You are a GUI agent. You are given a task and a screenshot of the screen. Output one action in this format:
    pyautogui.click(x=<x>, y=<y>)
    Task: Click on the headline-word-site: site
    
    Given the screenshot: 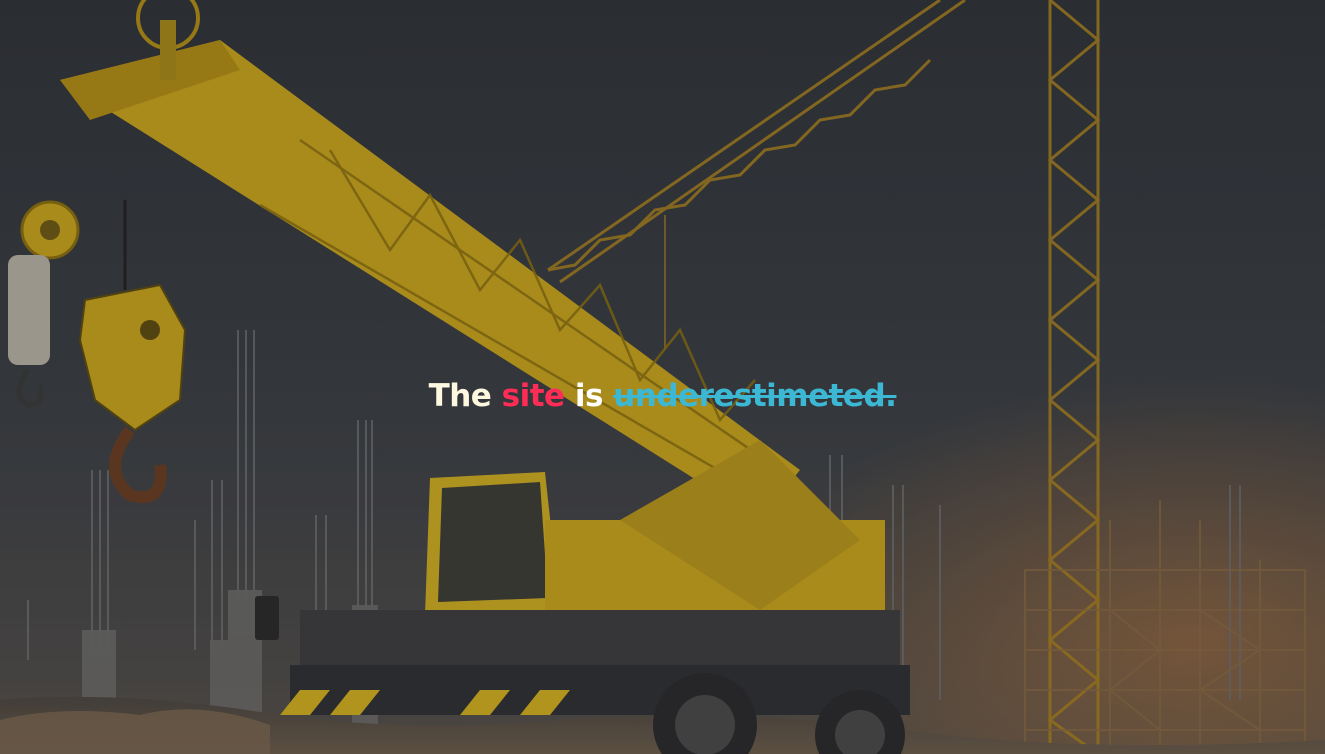 What is the action you would take?
    pyautogui.click(x=533, y=396)
    